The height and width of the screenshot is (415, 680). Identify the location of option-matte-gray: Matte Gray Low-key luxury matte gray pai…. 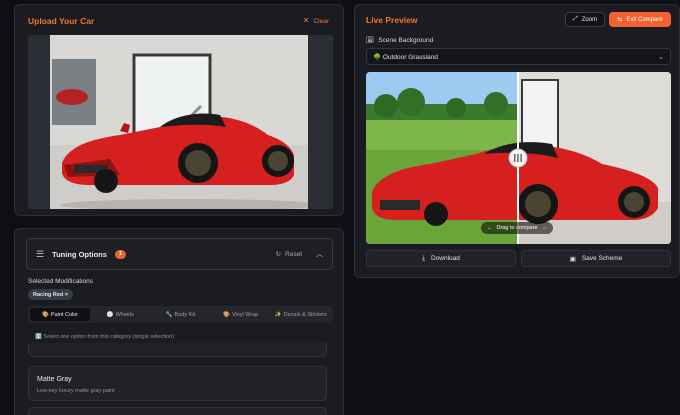
(177, 383).